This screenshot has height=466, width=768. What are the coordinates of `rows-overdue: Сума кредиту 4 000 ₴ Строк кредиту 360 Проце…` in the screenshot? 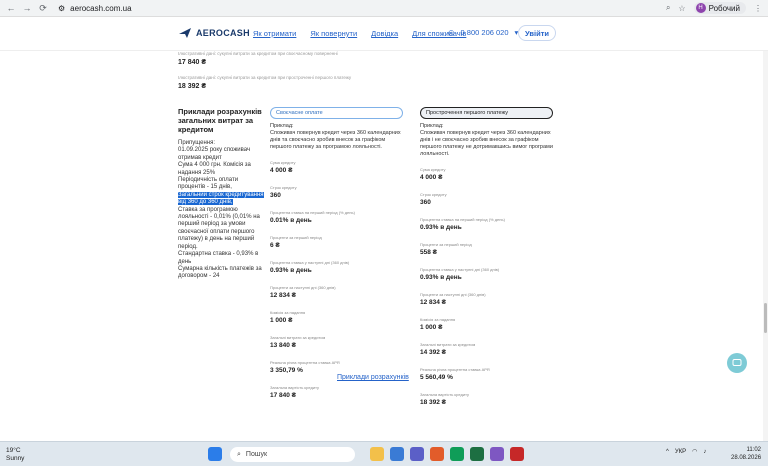 It's located at (486, 286).